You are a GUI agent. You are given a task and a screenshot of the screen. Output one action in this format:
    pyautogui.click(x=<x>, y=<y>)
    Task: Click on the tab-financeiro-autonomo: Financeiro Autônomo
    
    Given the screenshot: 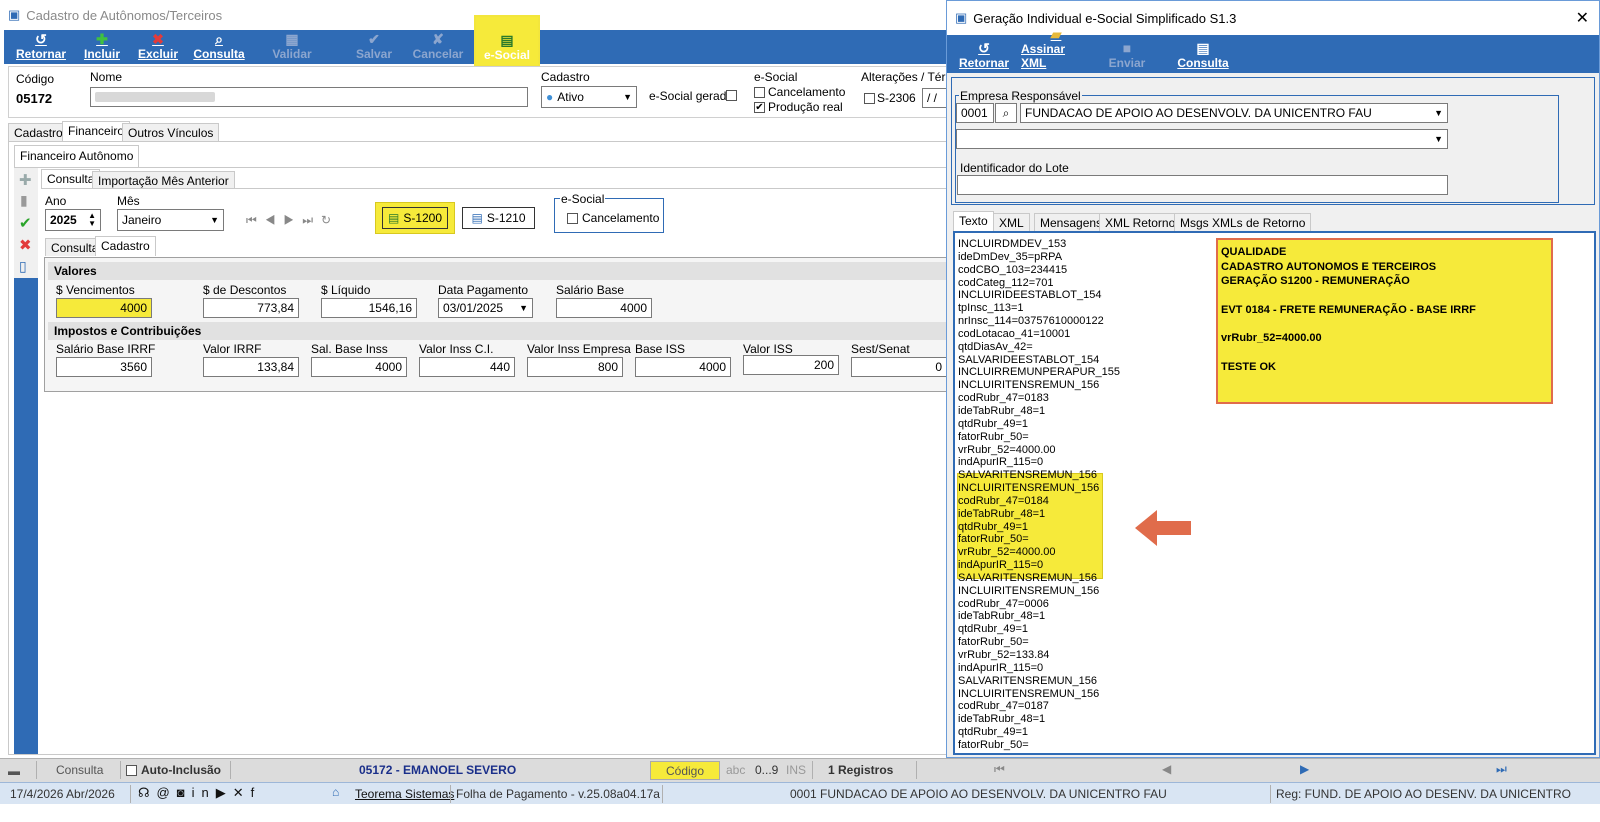 What is the action you would take?
    pyautogui.click(x=77, y=156)
    